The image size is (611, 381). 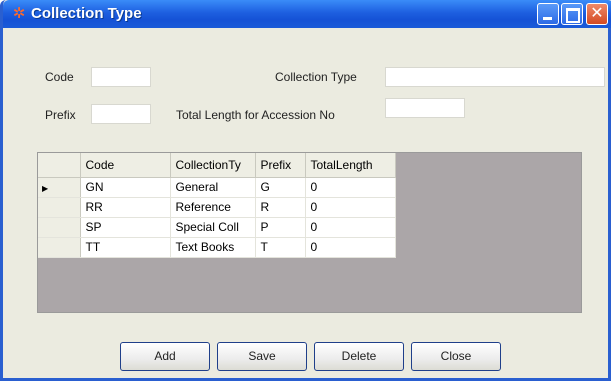 I want to click on cell-prefix: P, so click(x=280, y=227).